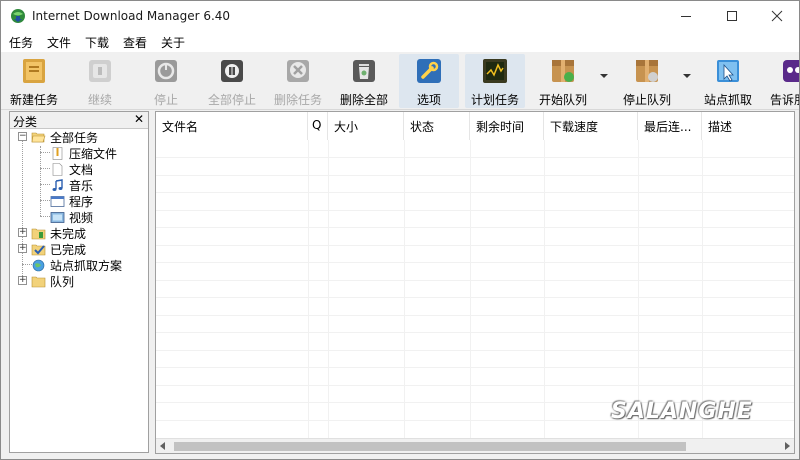 This screenshot has height=460, width=800. Describe the element at coordinates (318, 126) in the screenshot. I see `column-header-queue: Q` at that location.